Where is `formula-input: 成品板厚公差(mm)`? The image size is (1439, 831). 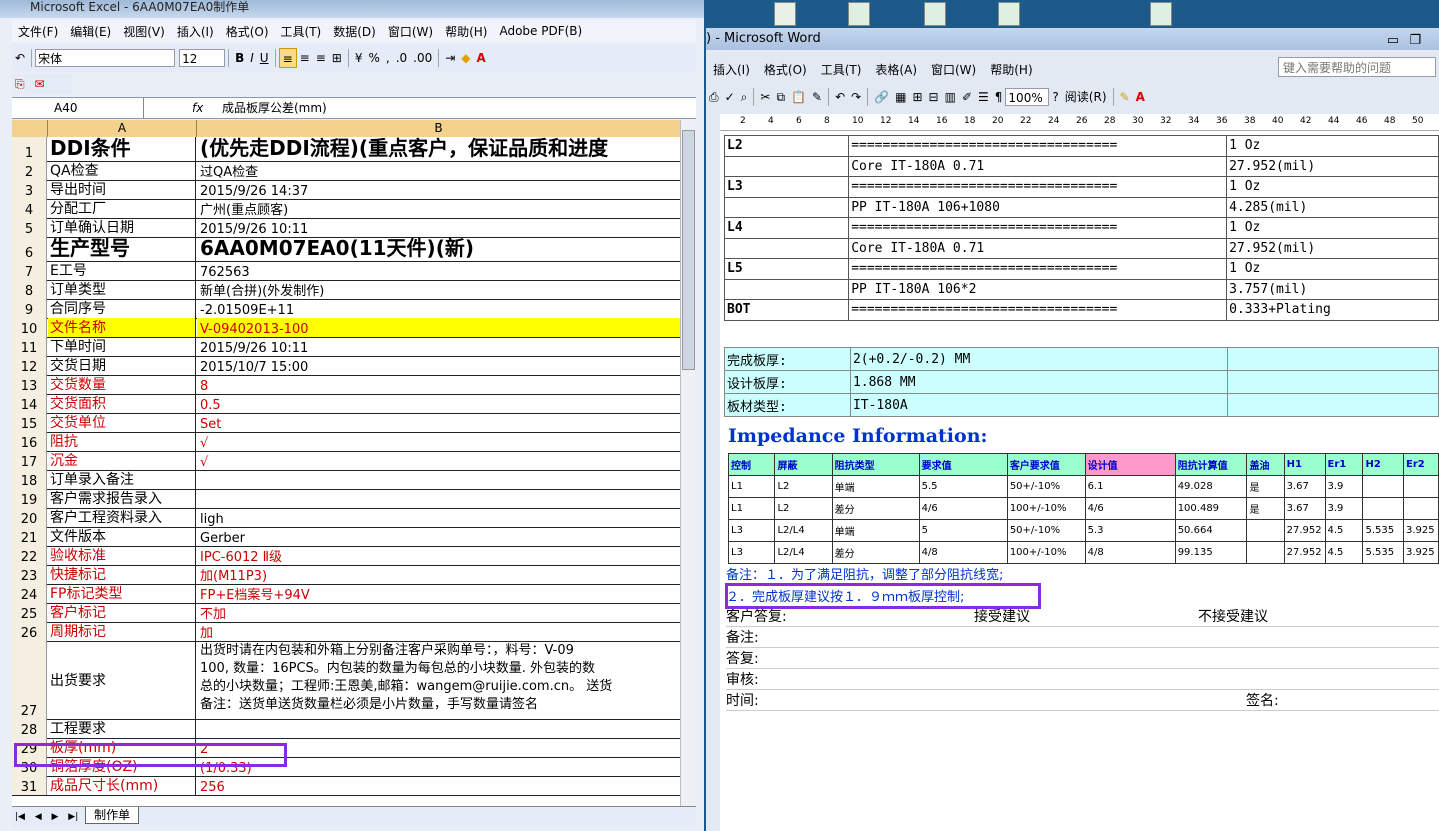 formula-input: 成品板厚公差(mm) is located at coordinates (274, 108).